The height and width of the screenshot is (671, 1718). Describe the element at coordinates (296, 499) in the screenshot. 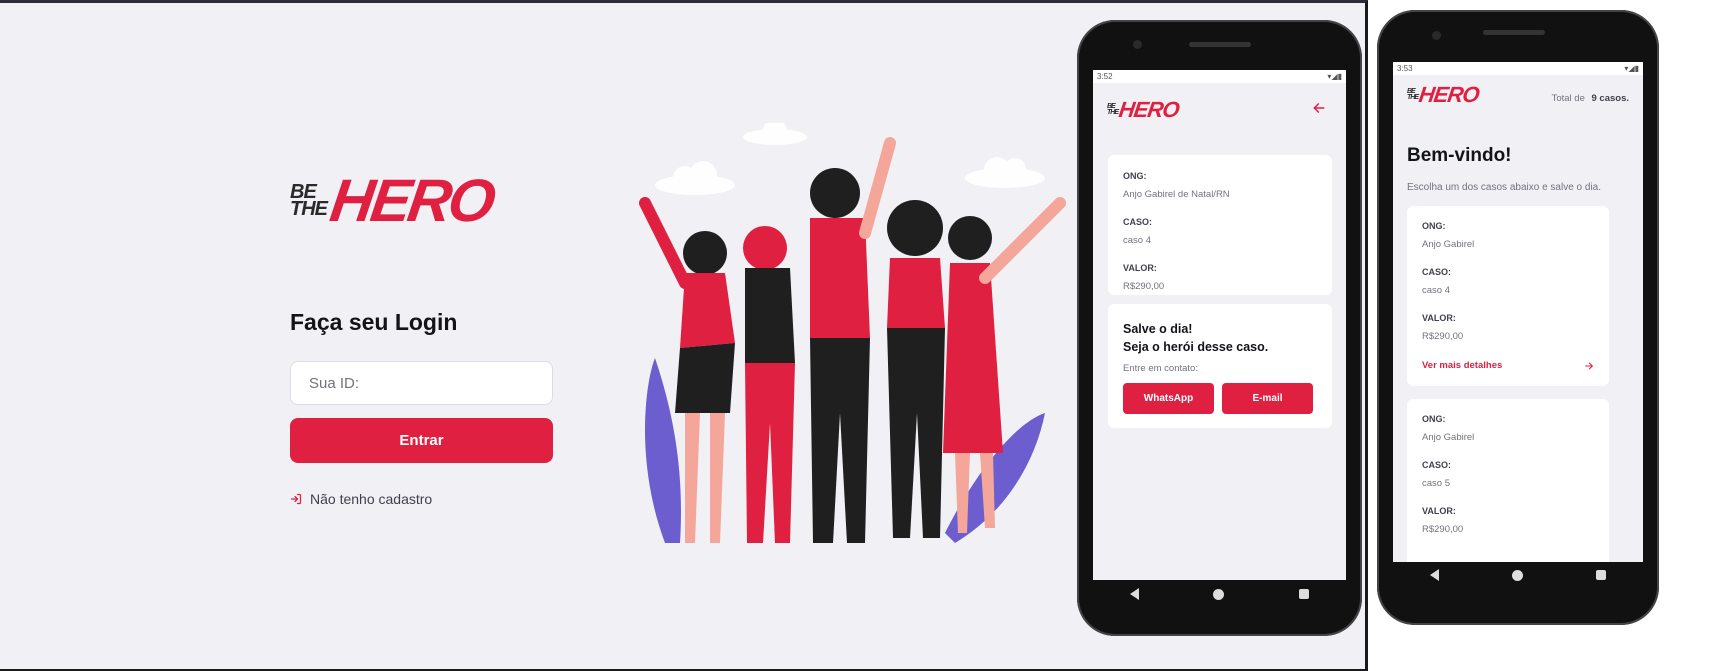

I see `log-in-icon` at that location.